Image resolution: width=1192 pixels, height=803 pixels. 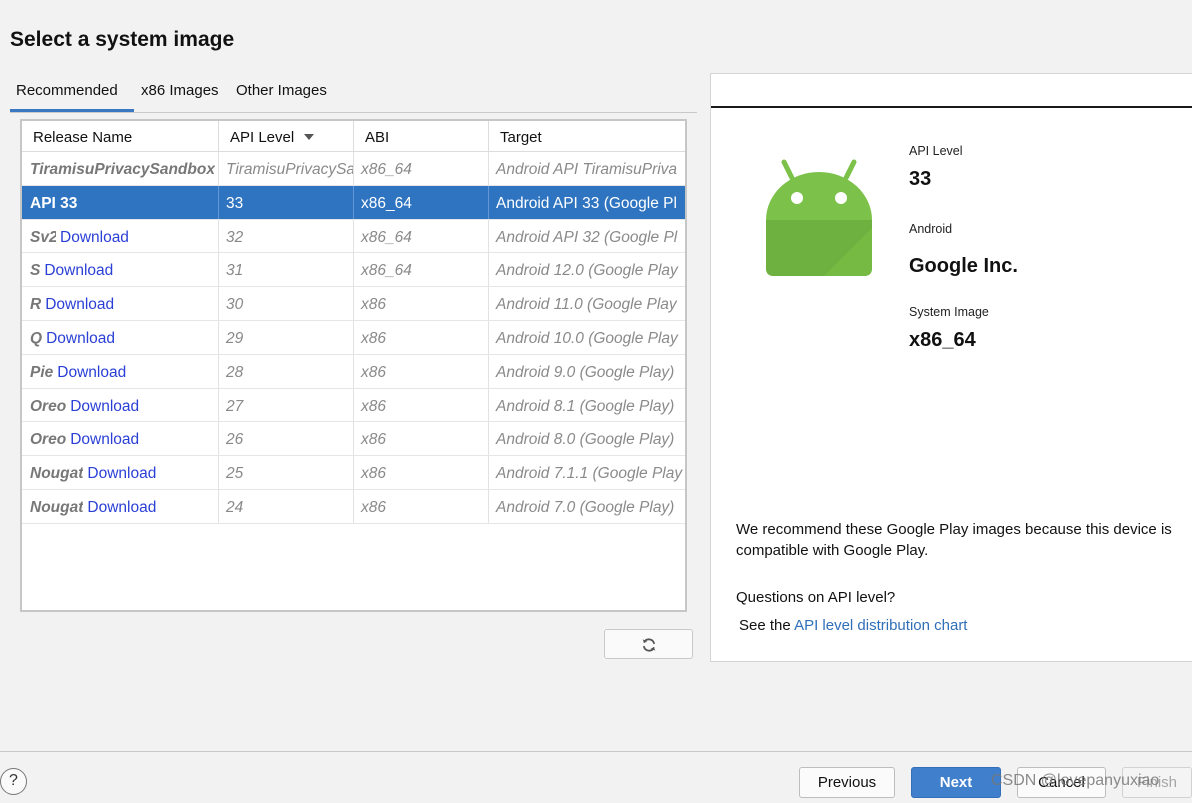 What do you see at coordinates (920, 179) in the screenshot?
I see `api-level-value: 33` at bounding box center [920, 179].